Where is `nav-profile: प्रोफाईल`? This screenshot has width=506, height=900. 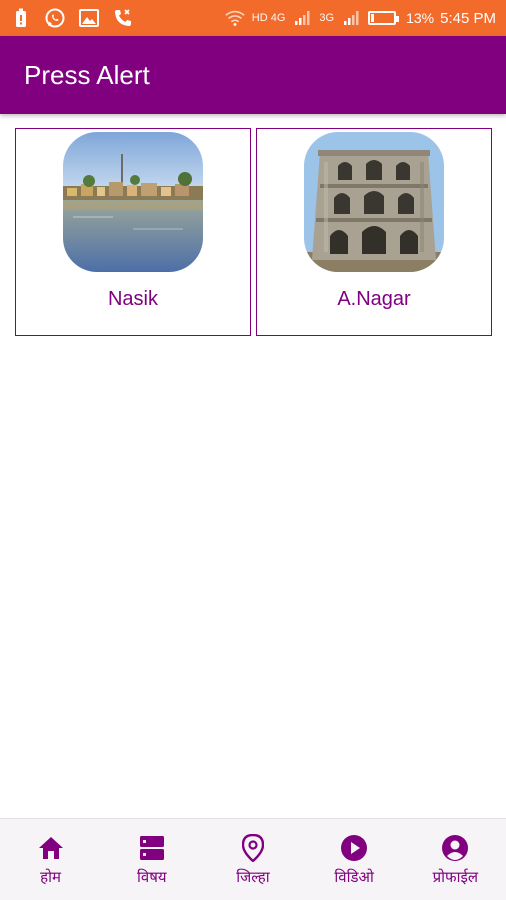 nav-profile: प्रोफाईल is located at coordinates (455, 860).